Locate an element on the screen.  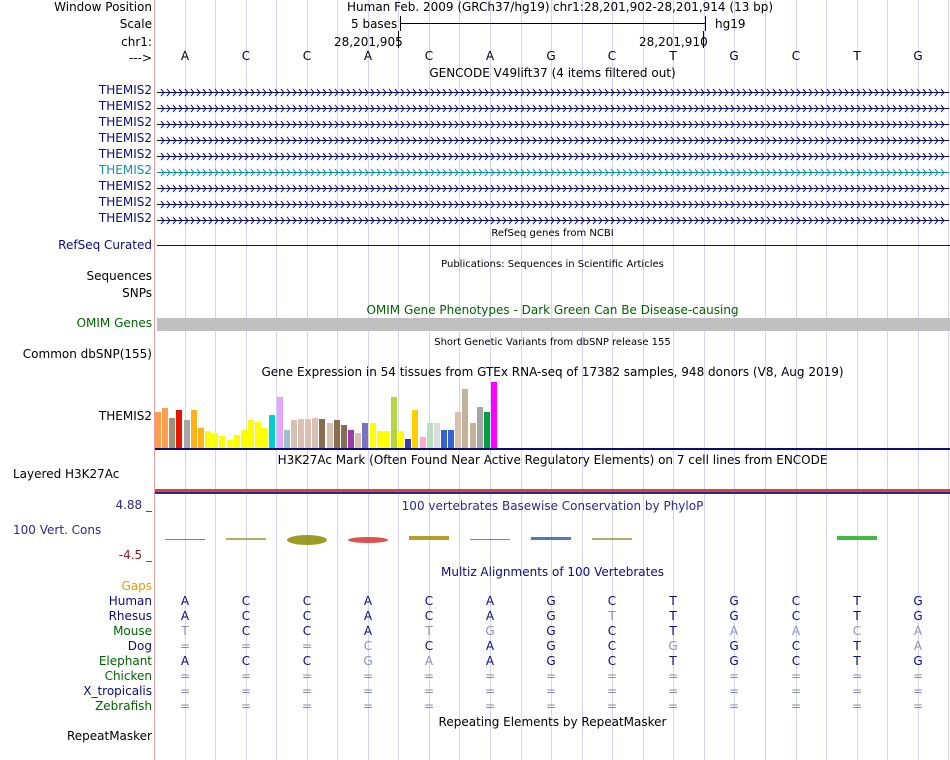
refseq-label: RefSeq Curated is located at coordinates (105, 245).